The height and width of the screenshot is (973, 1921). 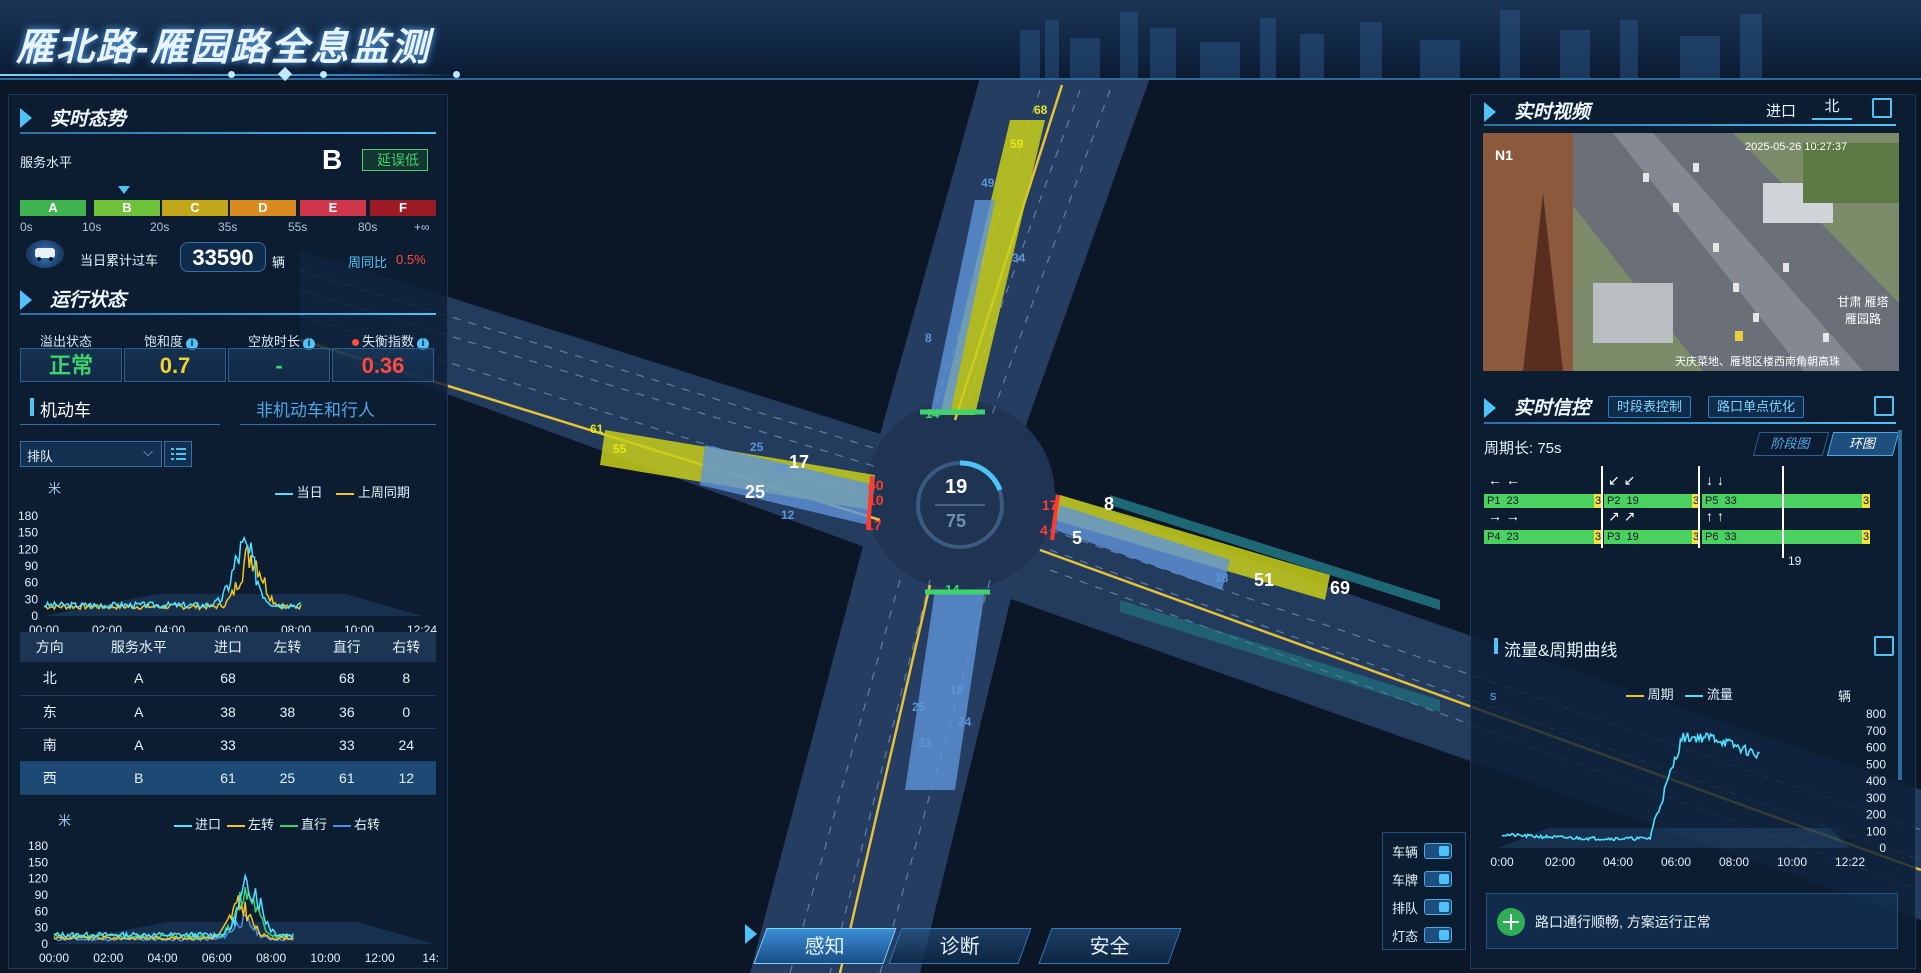 I want to click on phase-id: P5, so click(x=1712, y=501).